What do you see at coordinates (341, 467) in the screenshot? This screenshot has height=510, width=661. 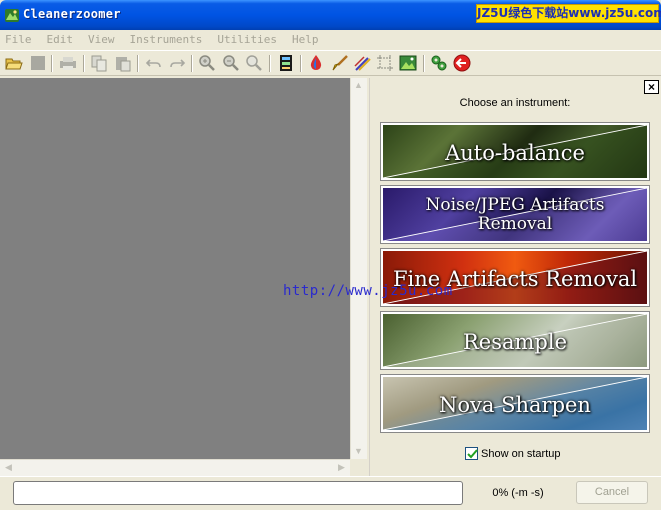 I see `scroll-right-icon: ▶` at bounding box center [341, 467].